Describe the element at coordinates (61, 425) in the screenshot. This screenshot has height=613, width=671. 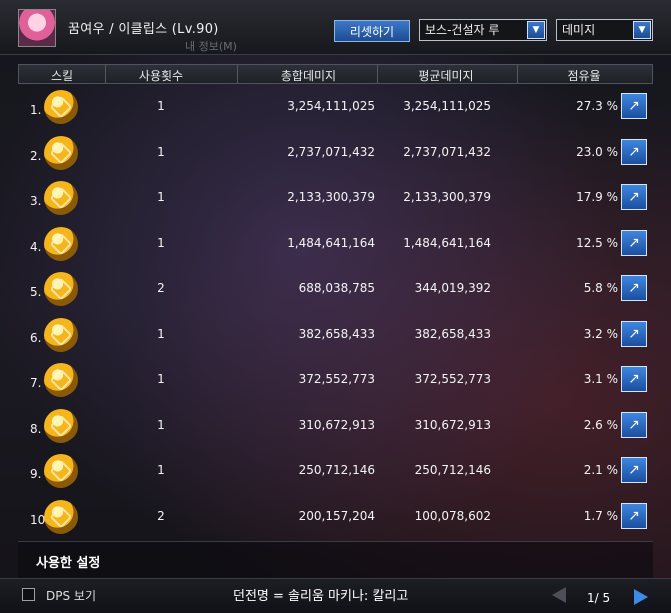
I see `demon-skill-icon` at that location.